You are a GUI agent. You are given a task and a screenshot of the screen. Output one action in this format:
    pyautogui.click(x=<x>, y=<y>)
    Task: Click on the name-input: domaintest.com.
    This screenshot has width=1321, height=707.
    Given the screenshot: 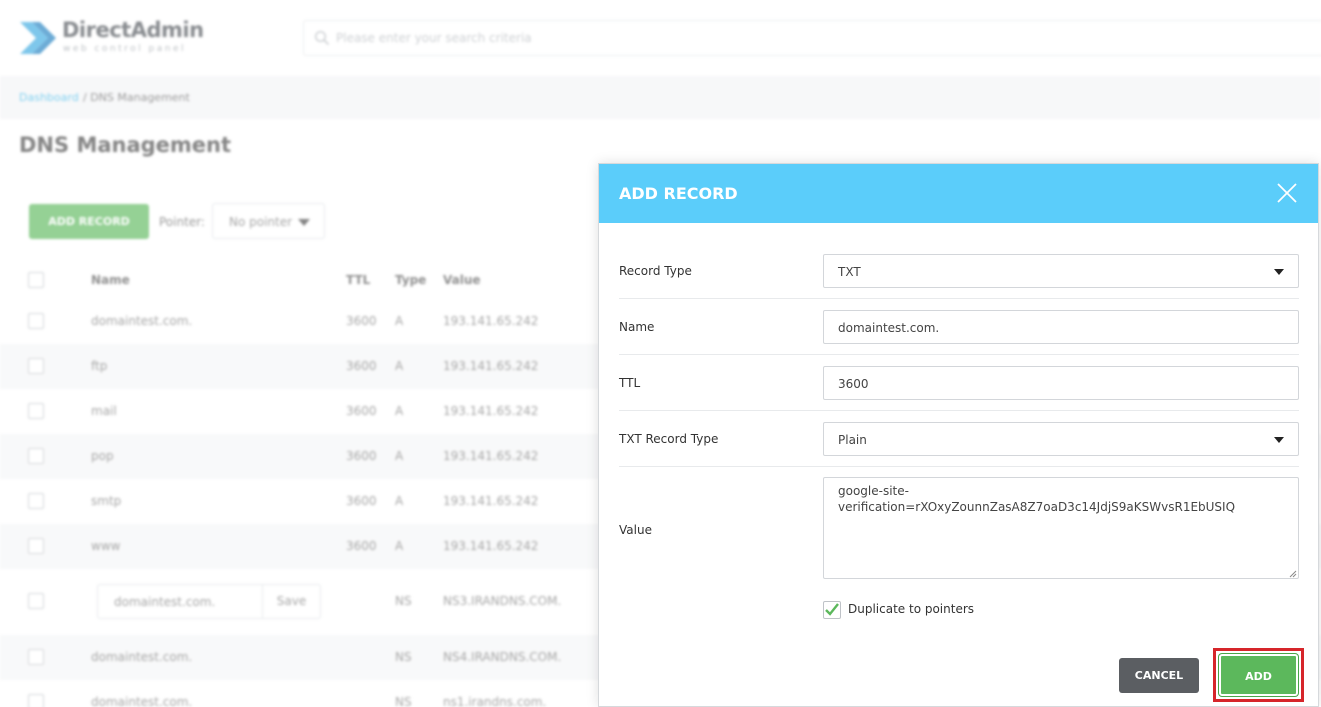 What is the action you would take?
    pyautogui.click(x=1061, y=327)
    